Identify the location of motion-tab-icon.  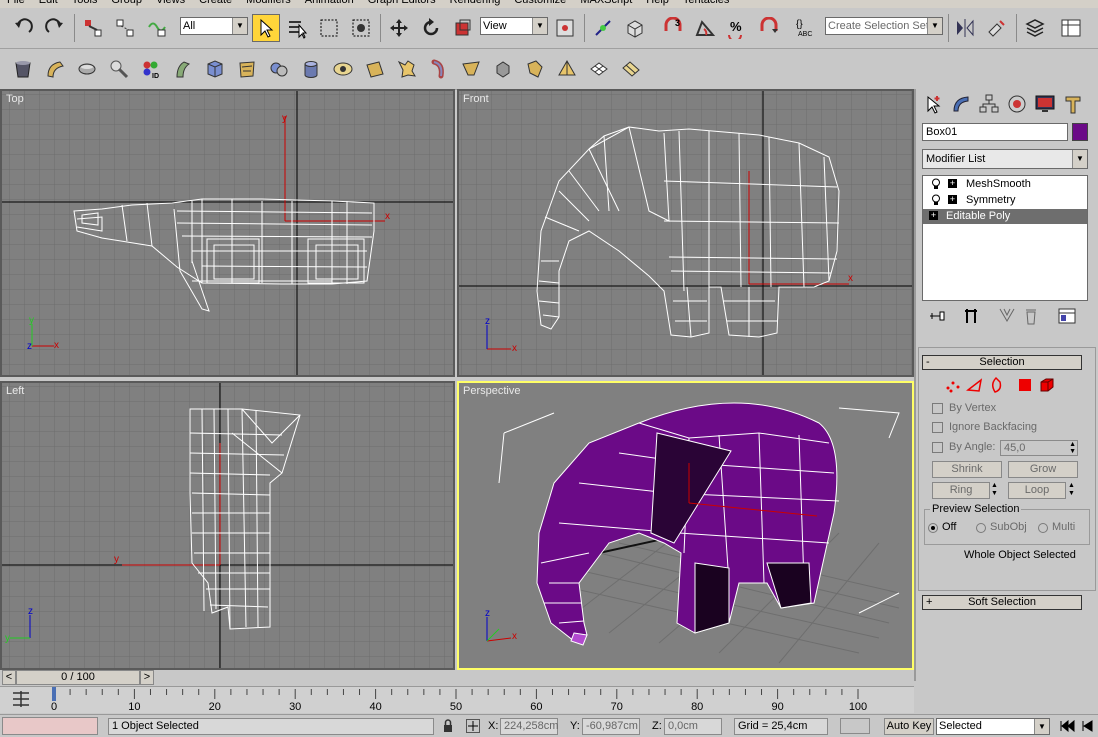
(1017, 104).